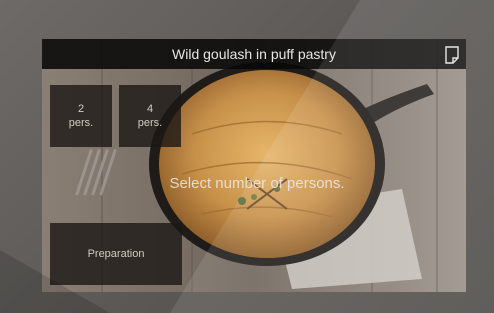 The image size is (494, 313). Describe the element at coordinates (81, 109) in the screenshot. I see `persons-count: 2` at that location.